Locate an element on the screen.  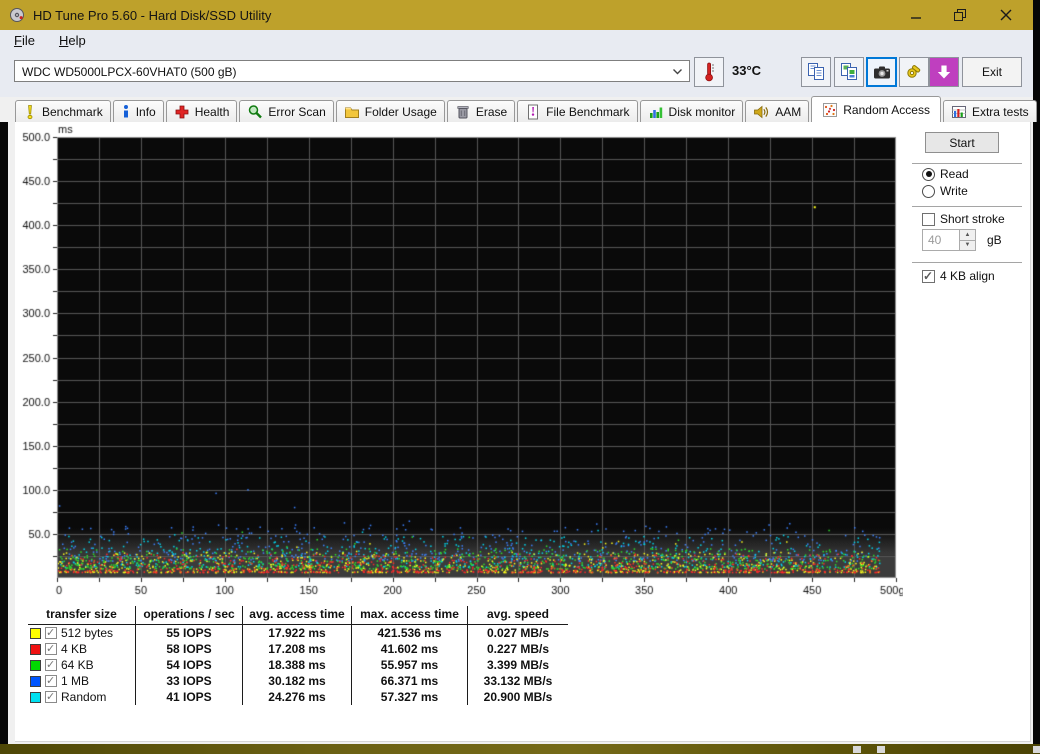
table-cell: 54 IOPS is located at coordinates (189, 665).